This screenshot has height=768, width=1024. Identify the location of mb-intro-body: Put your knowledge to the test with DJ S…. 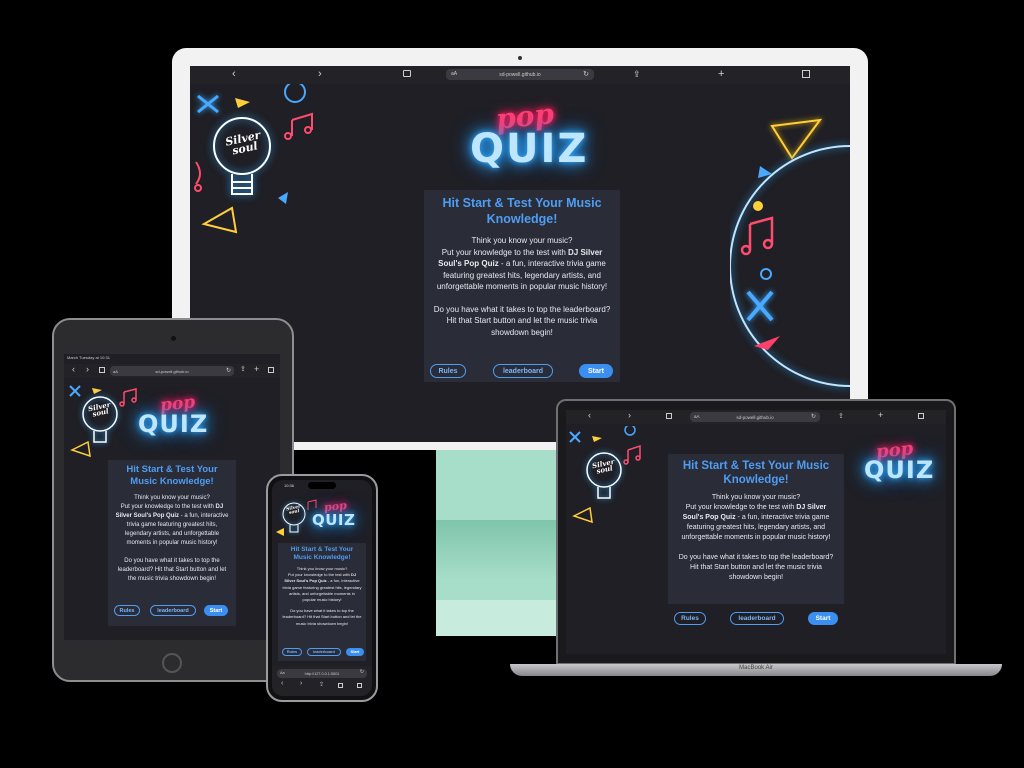
(756, 523).